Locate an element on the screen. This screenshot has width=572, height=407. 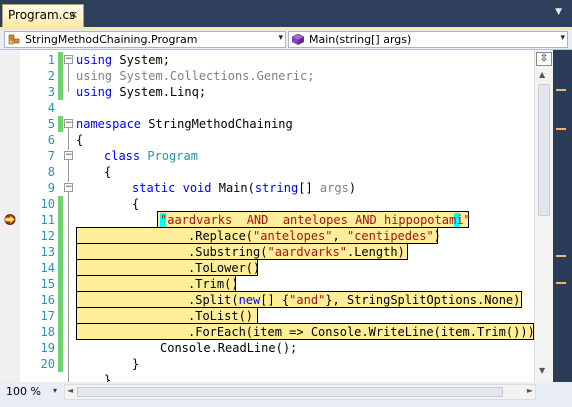
line-number: 3 is located at coordinates (51, 92).